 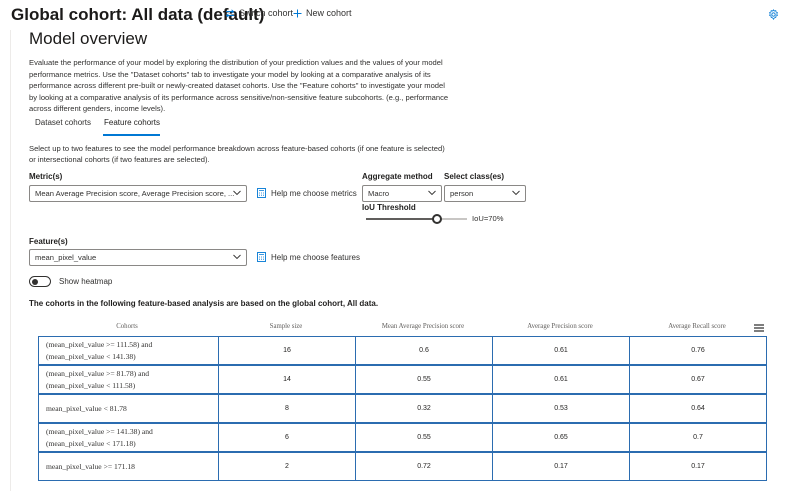 What do you see at coordinates (132, 122) in the screenshot?
I see `tab-feature-cohorts: Feature cohorts` at bounding box center [132, 122].